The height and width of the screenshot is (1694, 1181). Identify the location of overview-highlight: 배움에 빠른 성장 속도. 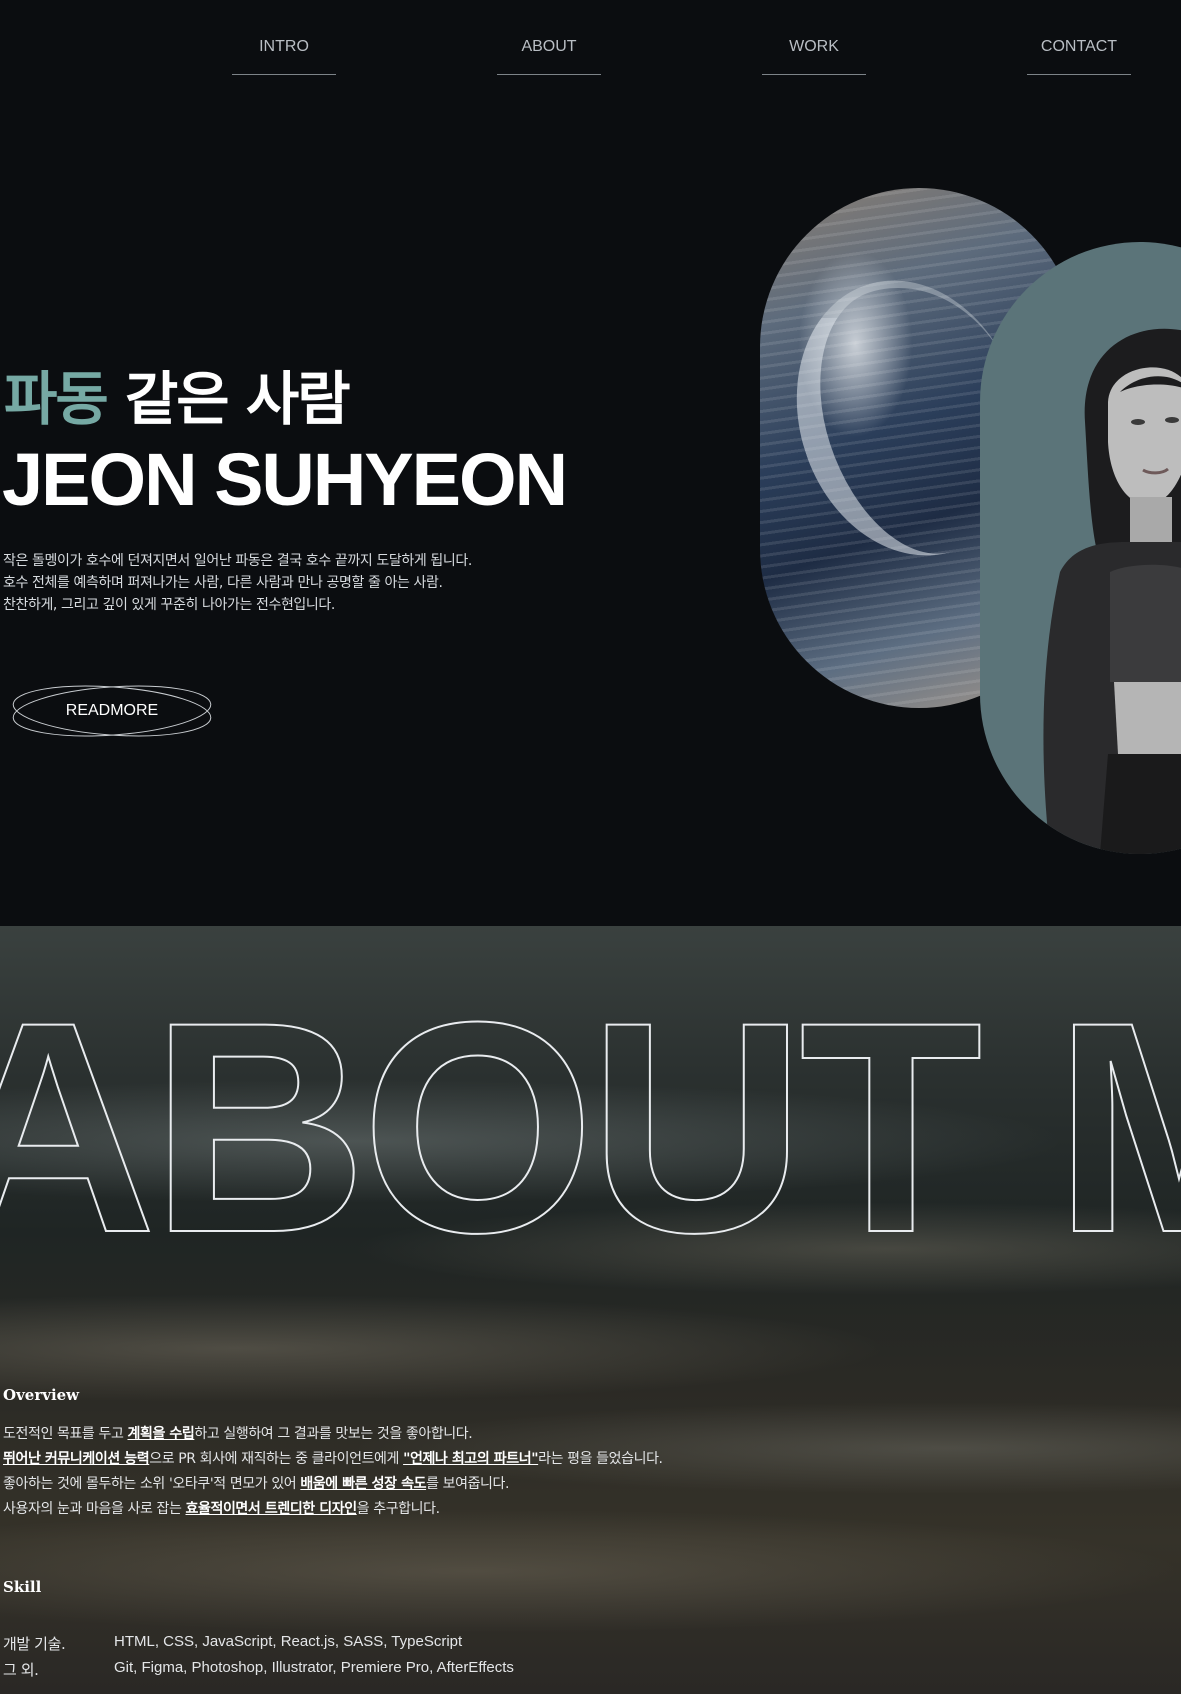
(363, 1484).